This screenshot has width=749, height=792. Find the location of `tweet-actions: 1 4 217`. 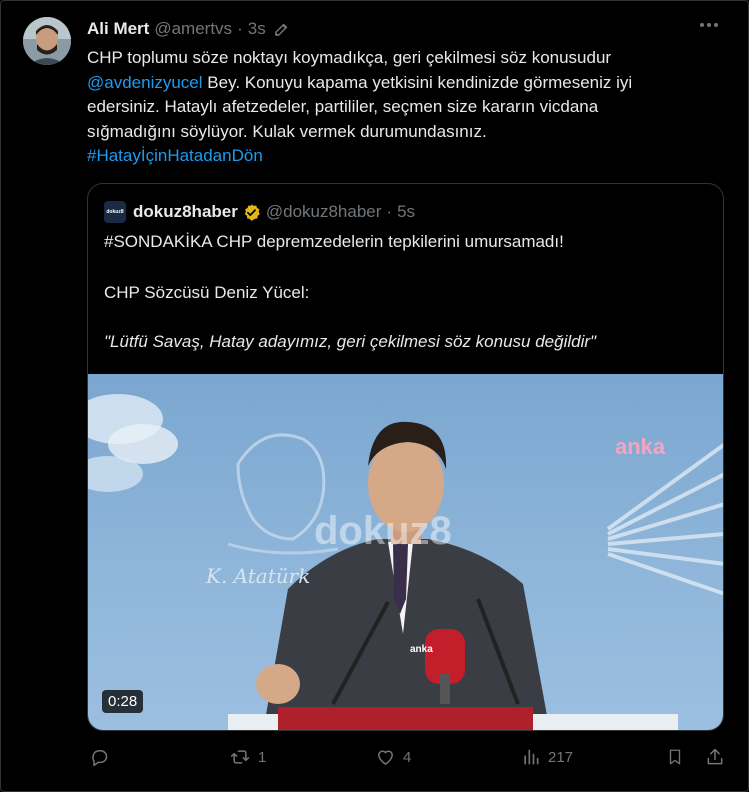

tweet-actions: 1 4 217 is located at coordinates (407, 761).